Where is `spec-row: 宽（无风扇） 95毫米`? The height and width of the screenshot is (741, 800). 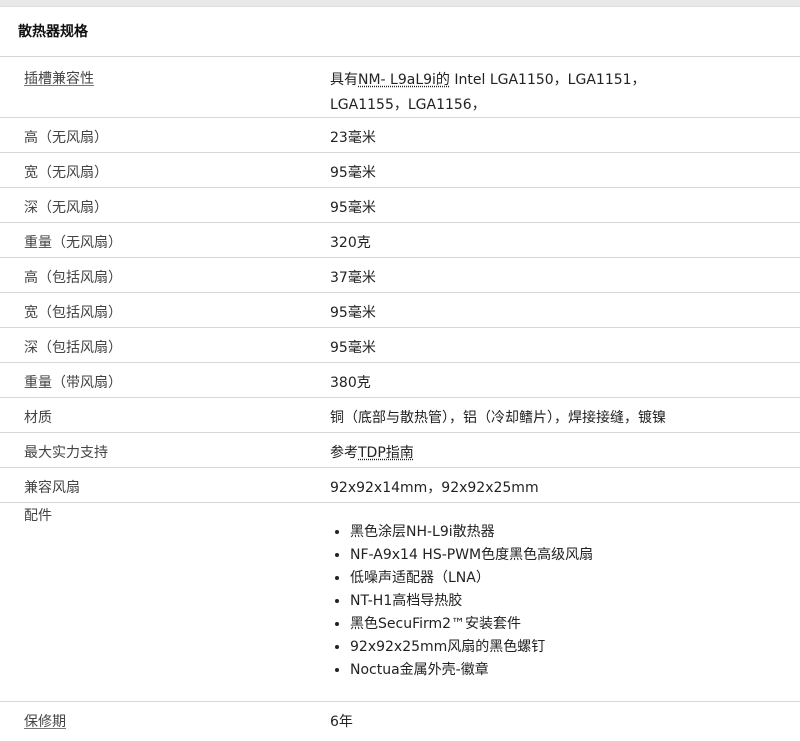
spec-row: 宽（无风扇） 95毫米 is located at coordinates (400, 170).